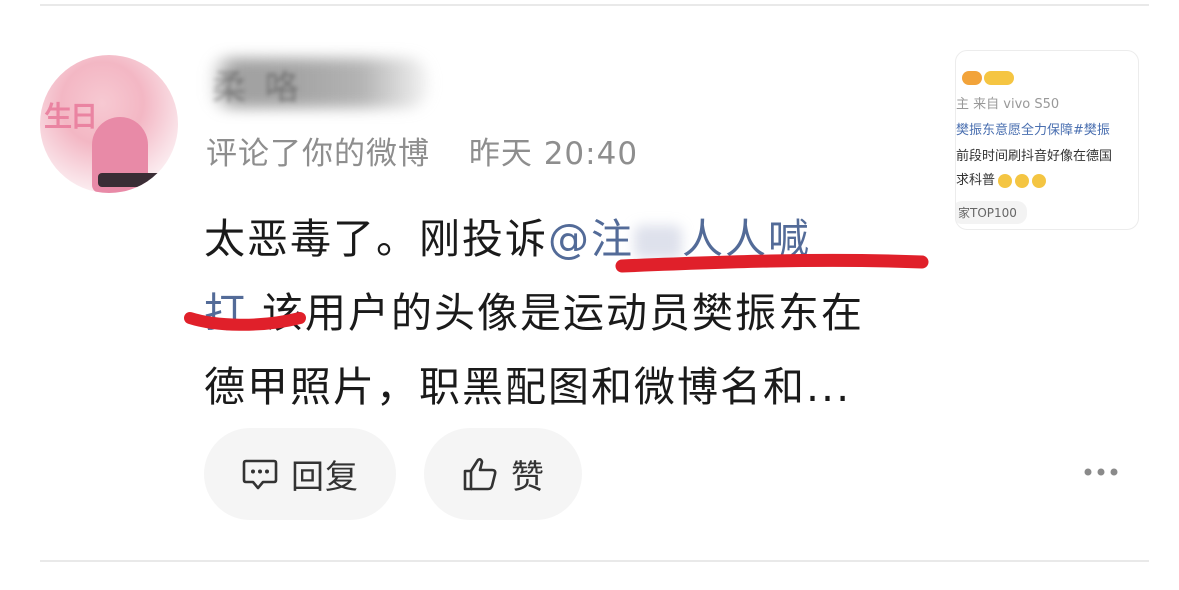 The height and width of the screenshot is (590, 1179). I want to click on content-line1-text: 太恶毒了。刚投诉, so click(376, 239).